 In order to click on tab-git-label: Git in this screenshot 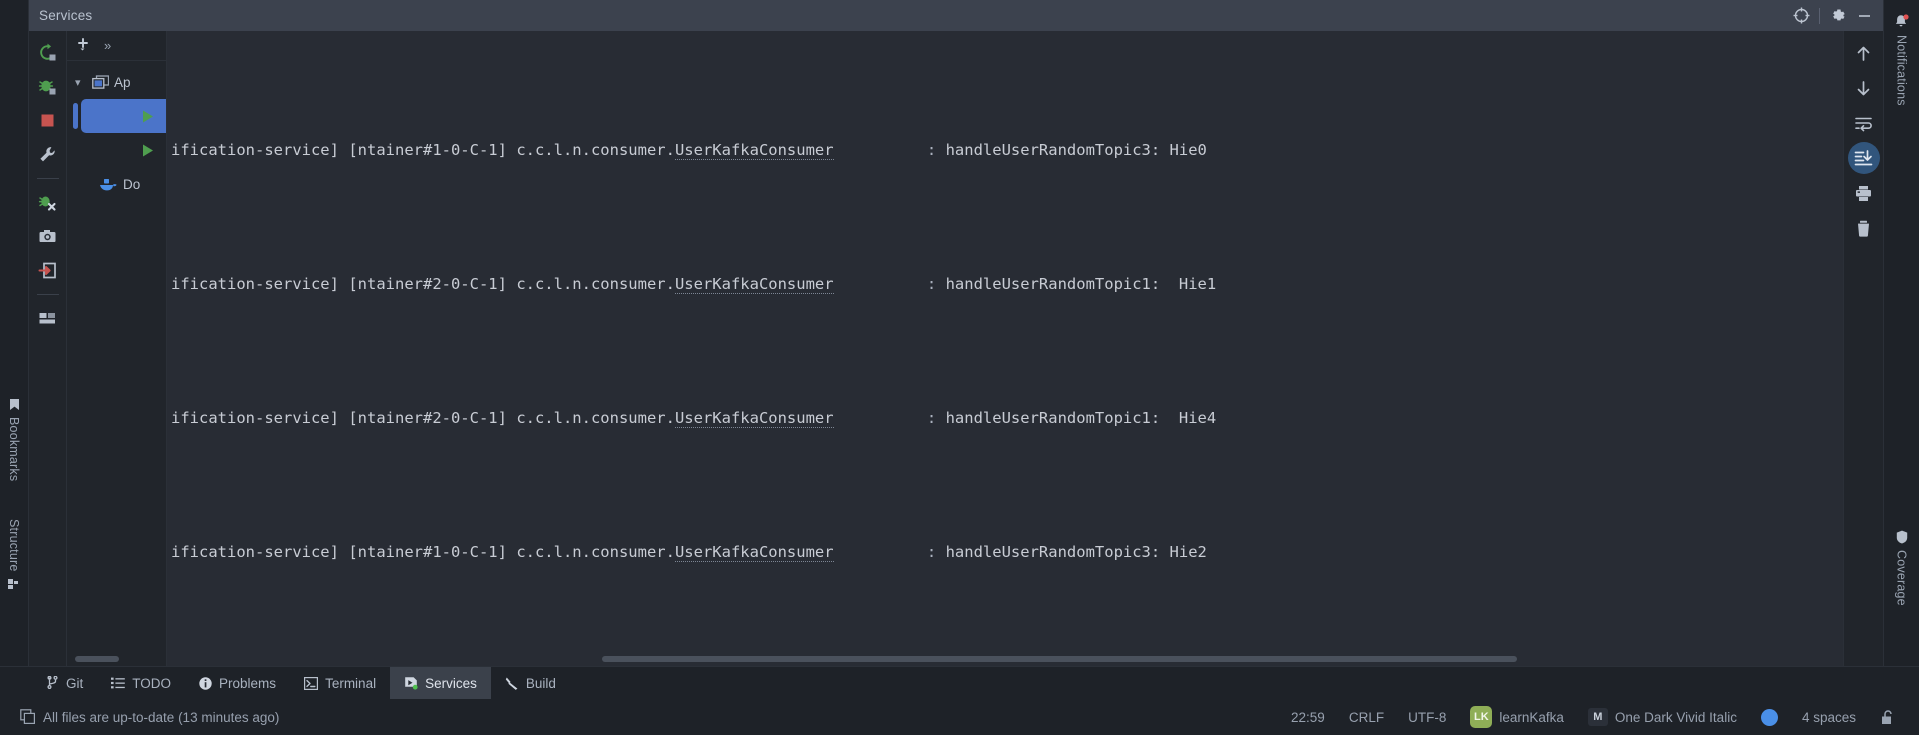, I will do `click(75, 683)`.